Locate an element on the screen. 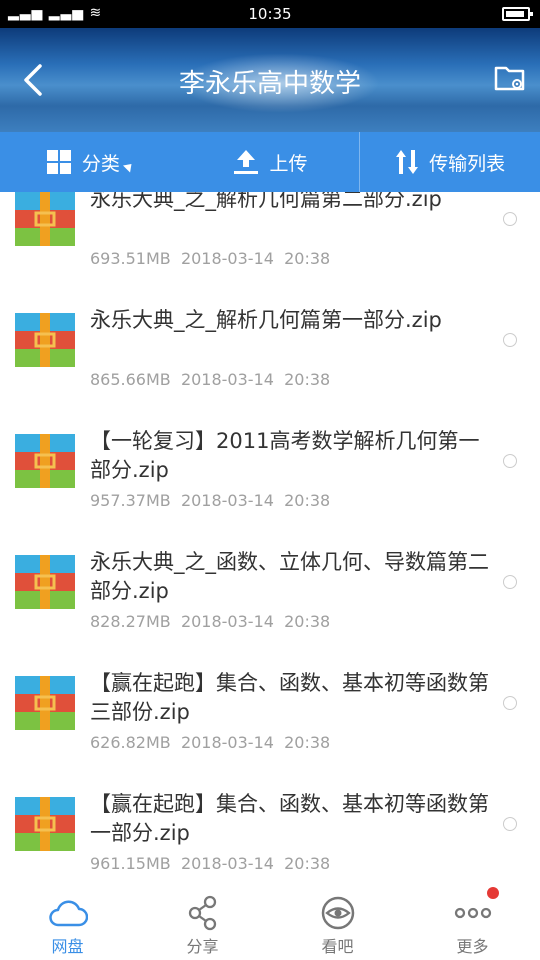  file-name: 永乐大典_之_解析几何篇第二部分.zip is located at coordinates (266, 201).